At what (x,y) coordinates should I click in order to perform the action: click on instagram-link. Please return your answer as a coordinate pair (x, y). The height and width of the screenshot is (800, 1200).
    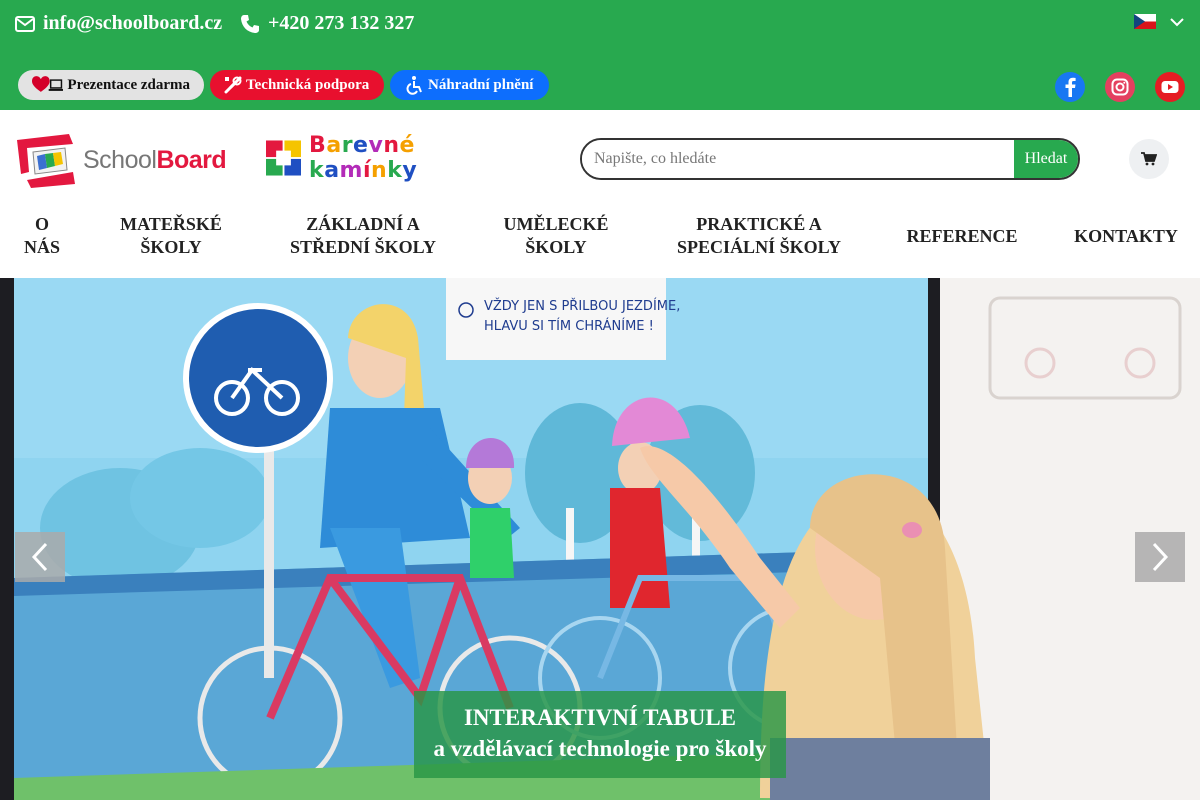
    Looking at the image, I should click on (1120, 87).